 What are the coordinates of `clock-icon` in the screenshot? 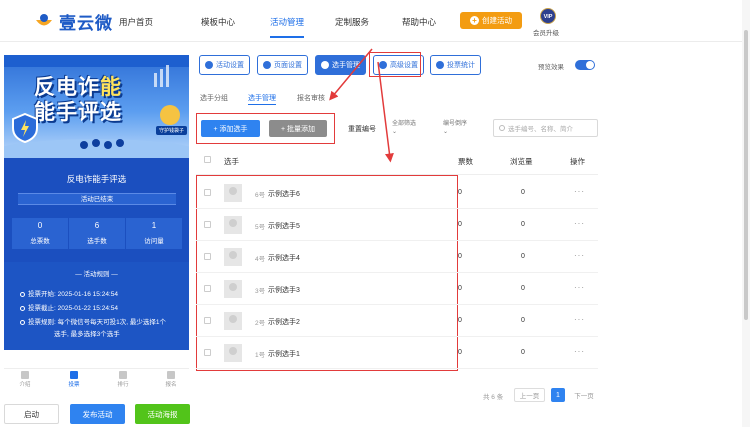 It's located at (22, 294).